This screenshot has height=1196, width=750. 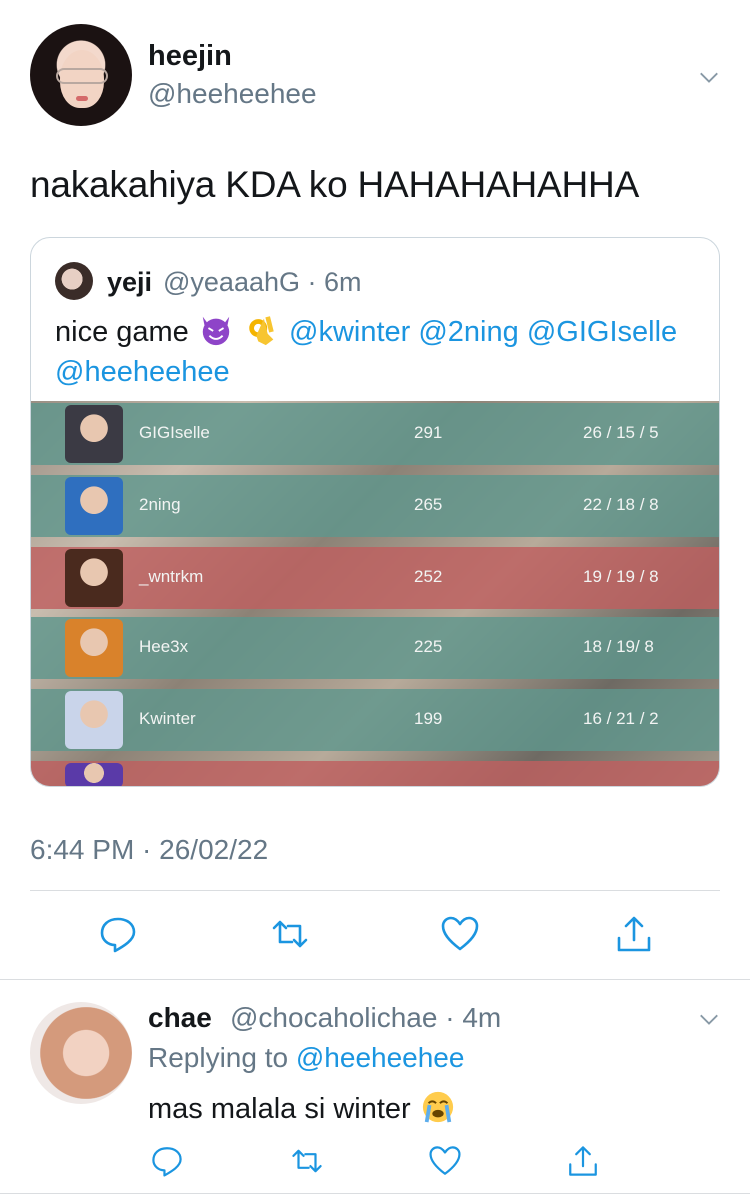 I want to click on quote-author-avatar, so click(x=74, y=281).